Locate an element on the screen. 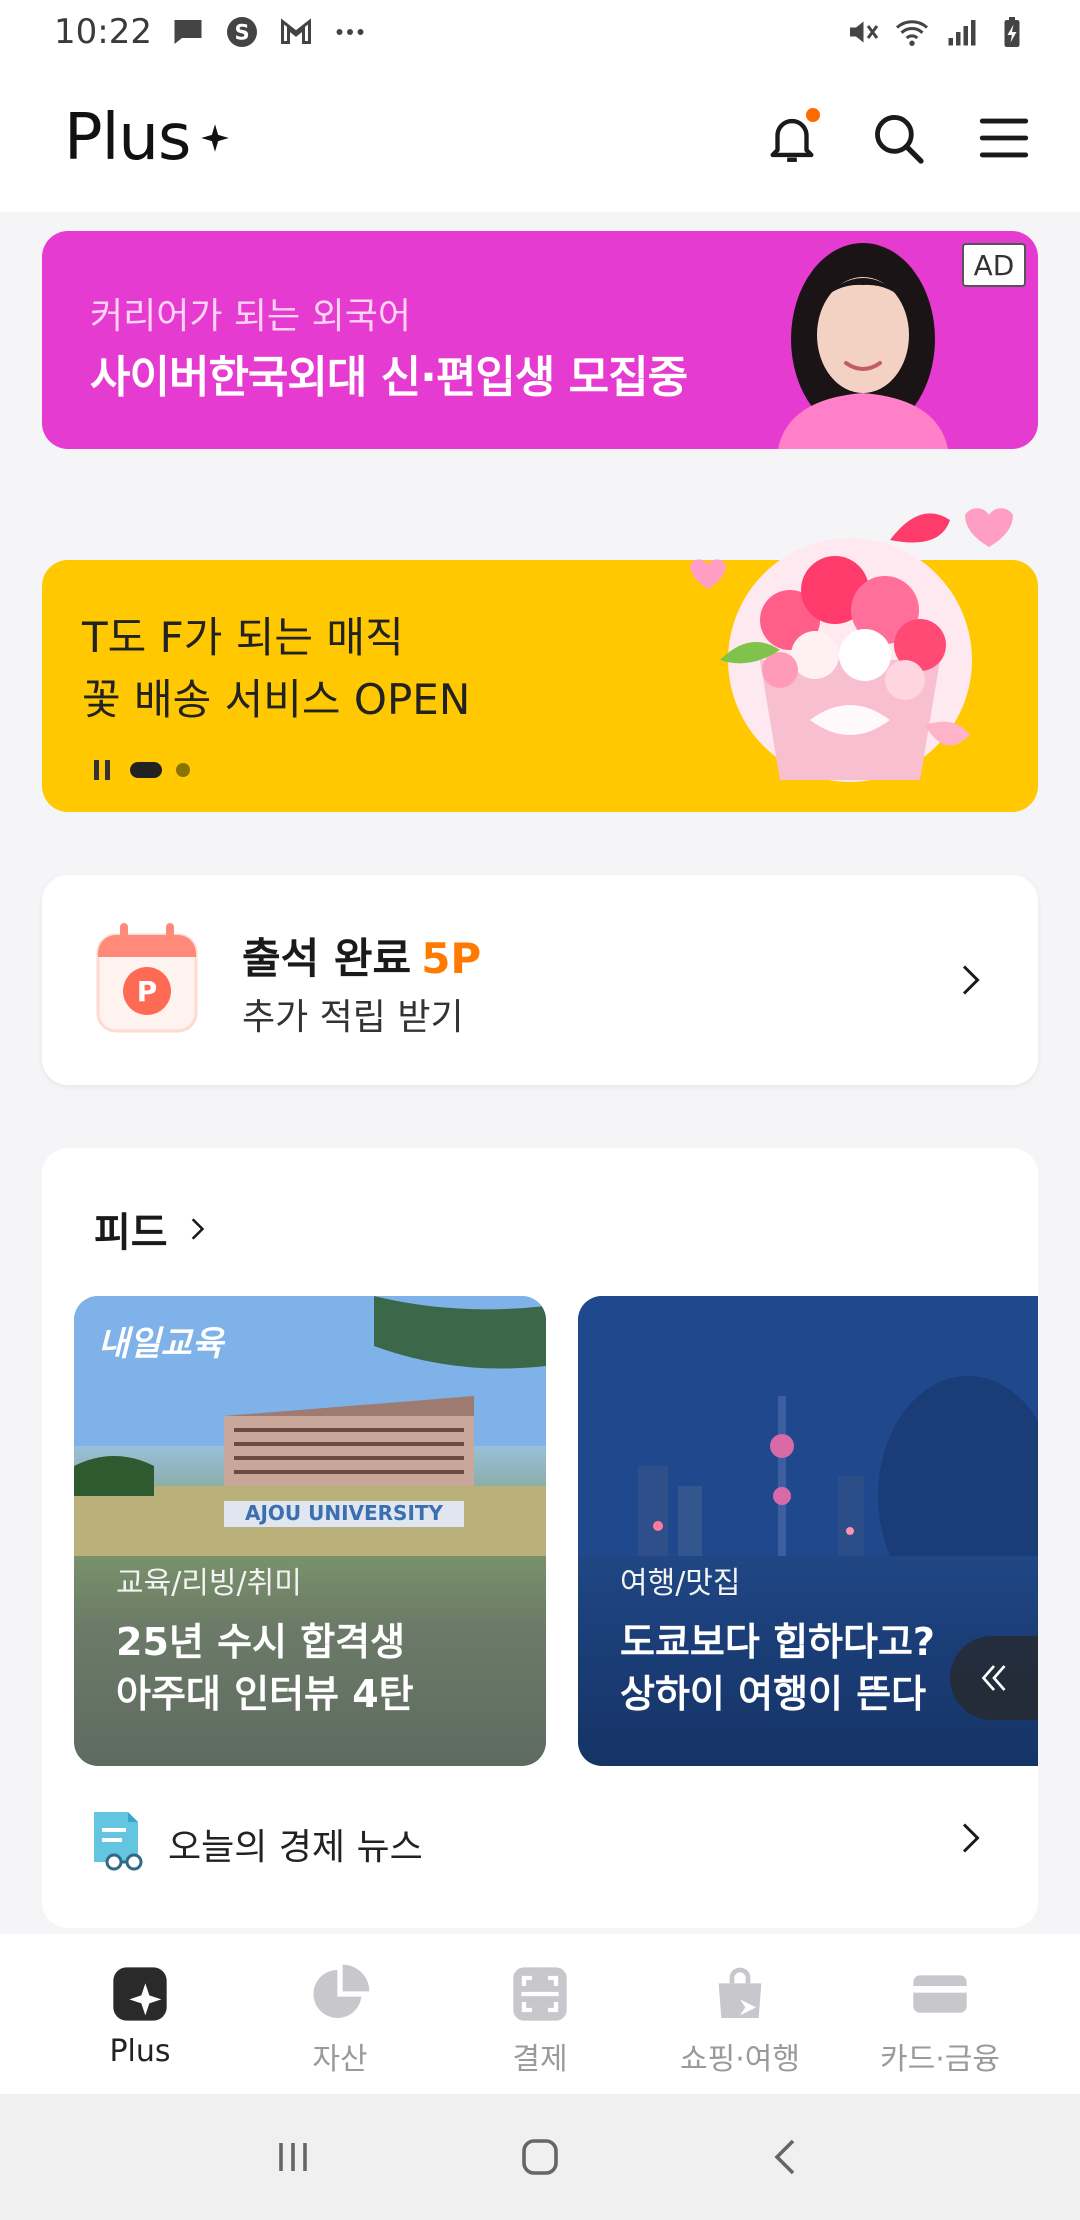  double-chevron-left-icon is located at coordinates (993, 1678).